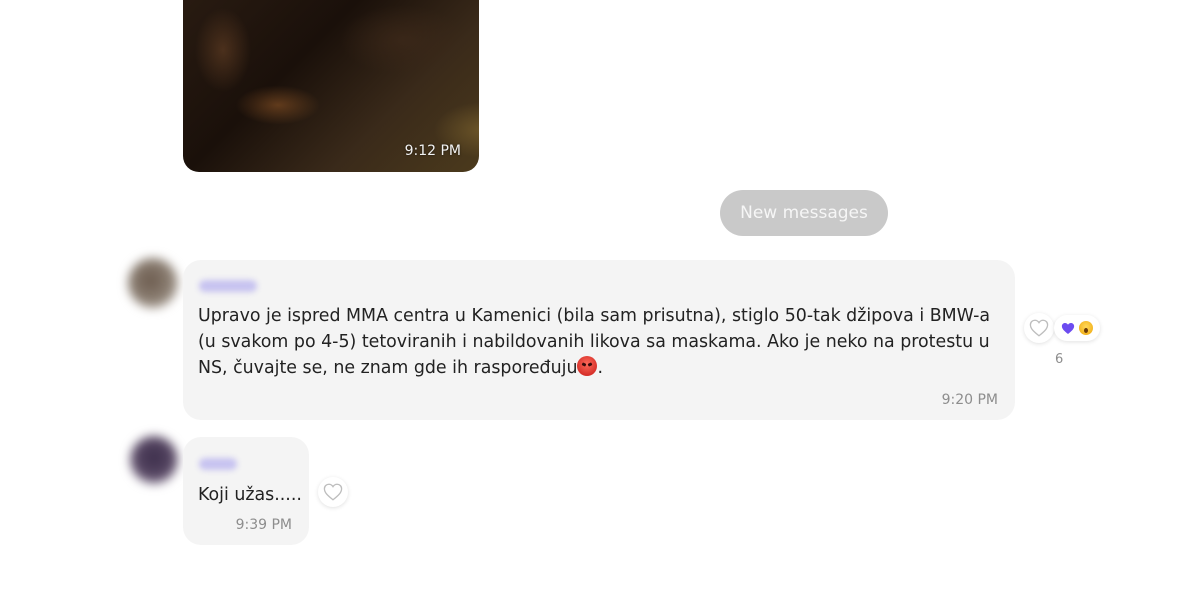  Describe the element at coordinates (263, 525) in the screenshot. I see `message-timestamp: 9:39 PM` at that location.